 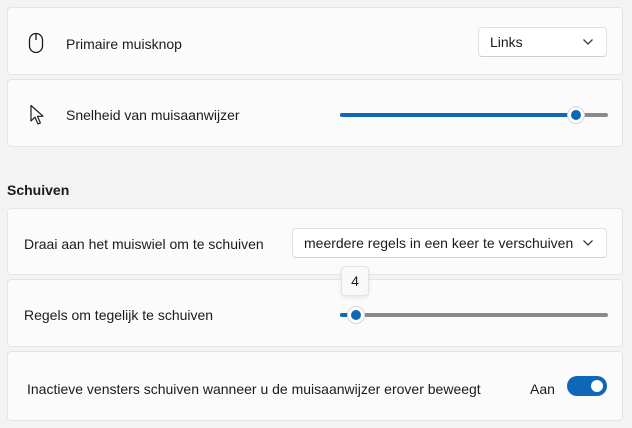 What do you see at coordinates (474, 315) in the screenshot?
I see `lines-to-scroll-slider` at bounding box center [474, 315].